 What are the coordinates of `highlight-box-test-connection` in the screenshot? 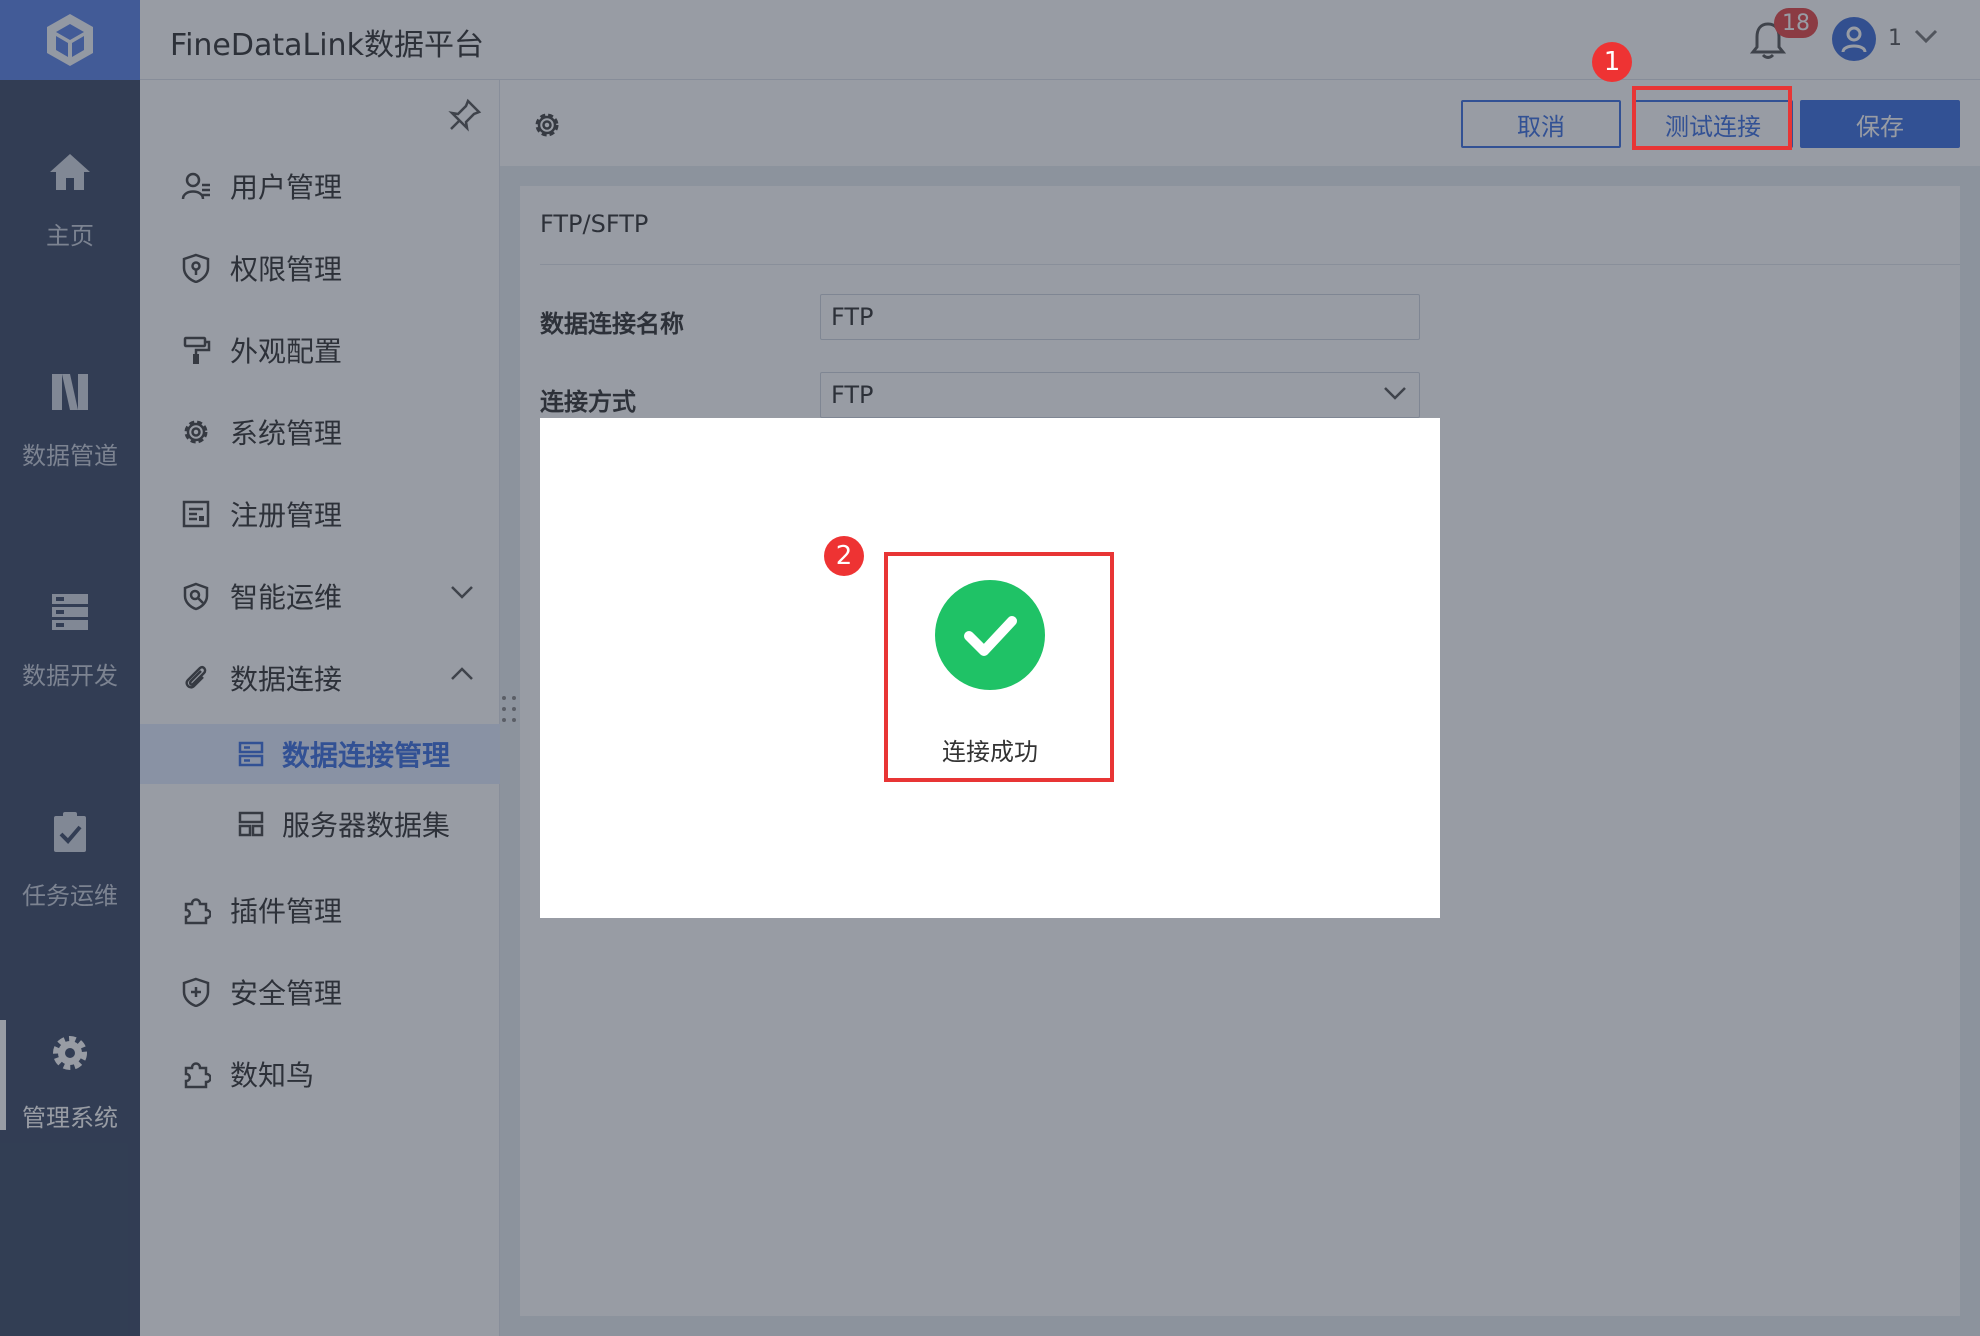 It's located at (1712, 118).